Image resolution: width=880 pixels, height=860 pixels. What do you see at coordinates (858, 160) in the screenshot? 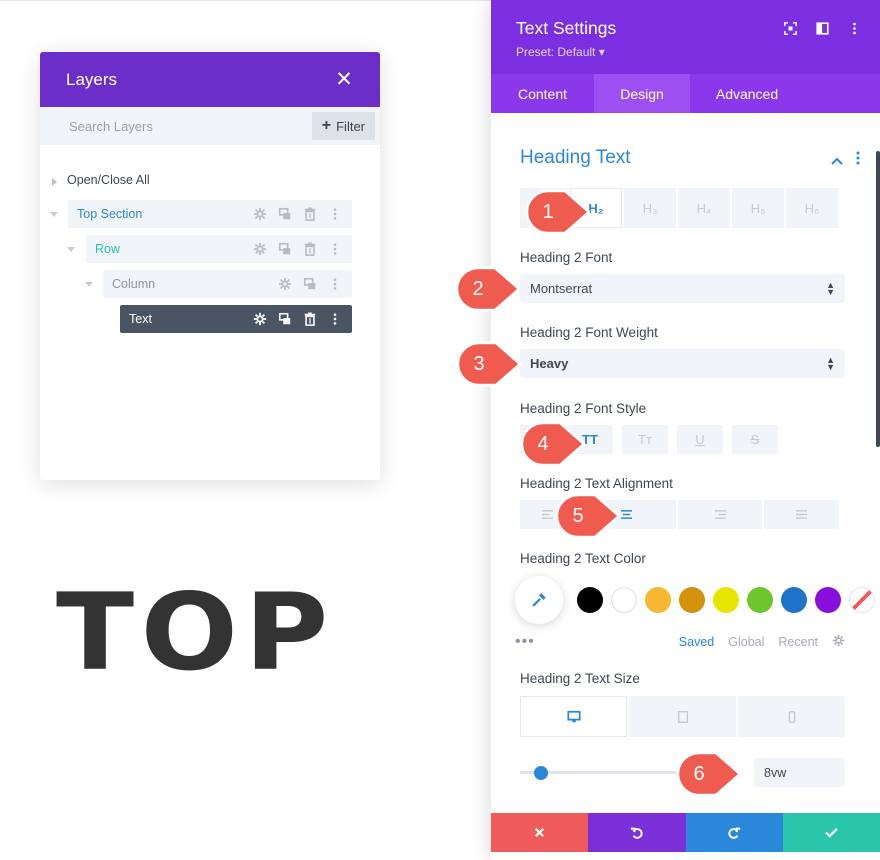
I see `section-more-icon` at bounding box center [858, 160].